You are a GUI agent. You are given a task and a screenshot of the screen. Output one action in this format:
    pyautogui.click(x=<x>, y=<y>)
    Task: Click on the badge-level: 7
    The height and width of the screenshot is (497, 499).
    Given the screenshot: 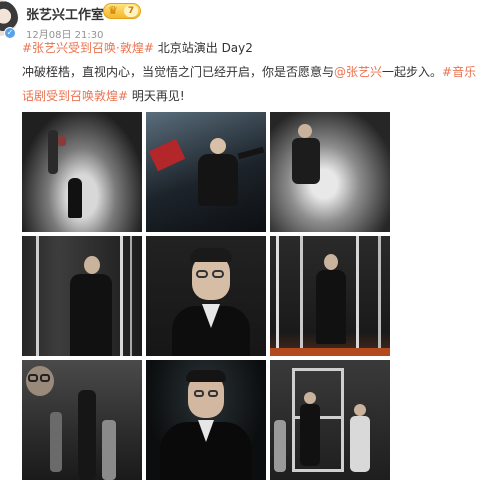 What is the action you would take?
    pyautogui.click(x=131, y=11)
    